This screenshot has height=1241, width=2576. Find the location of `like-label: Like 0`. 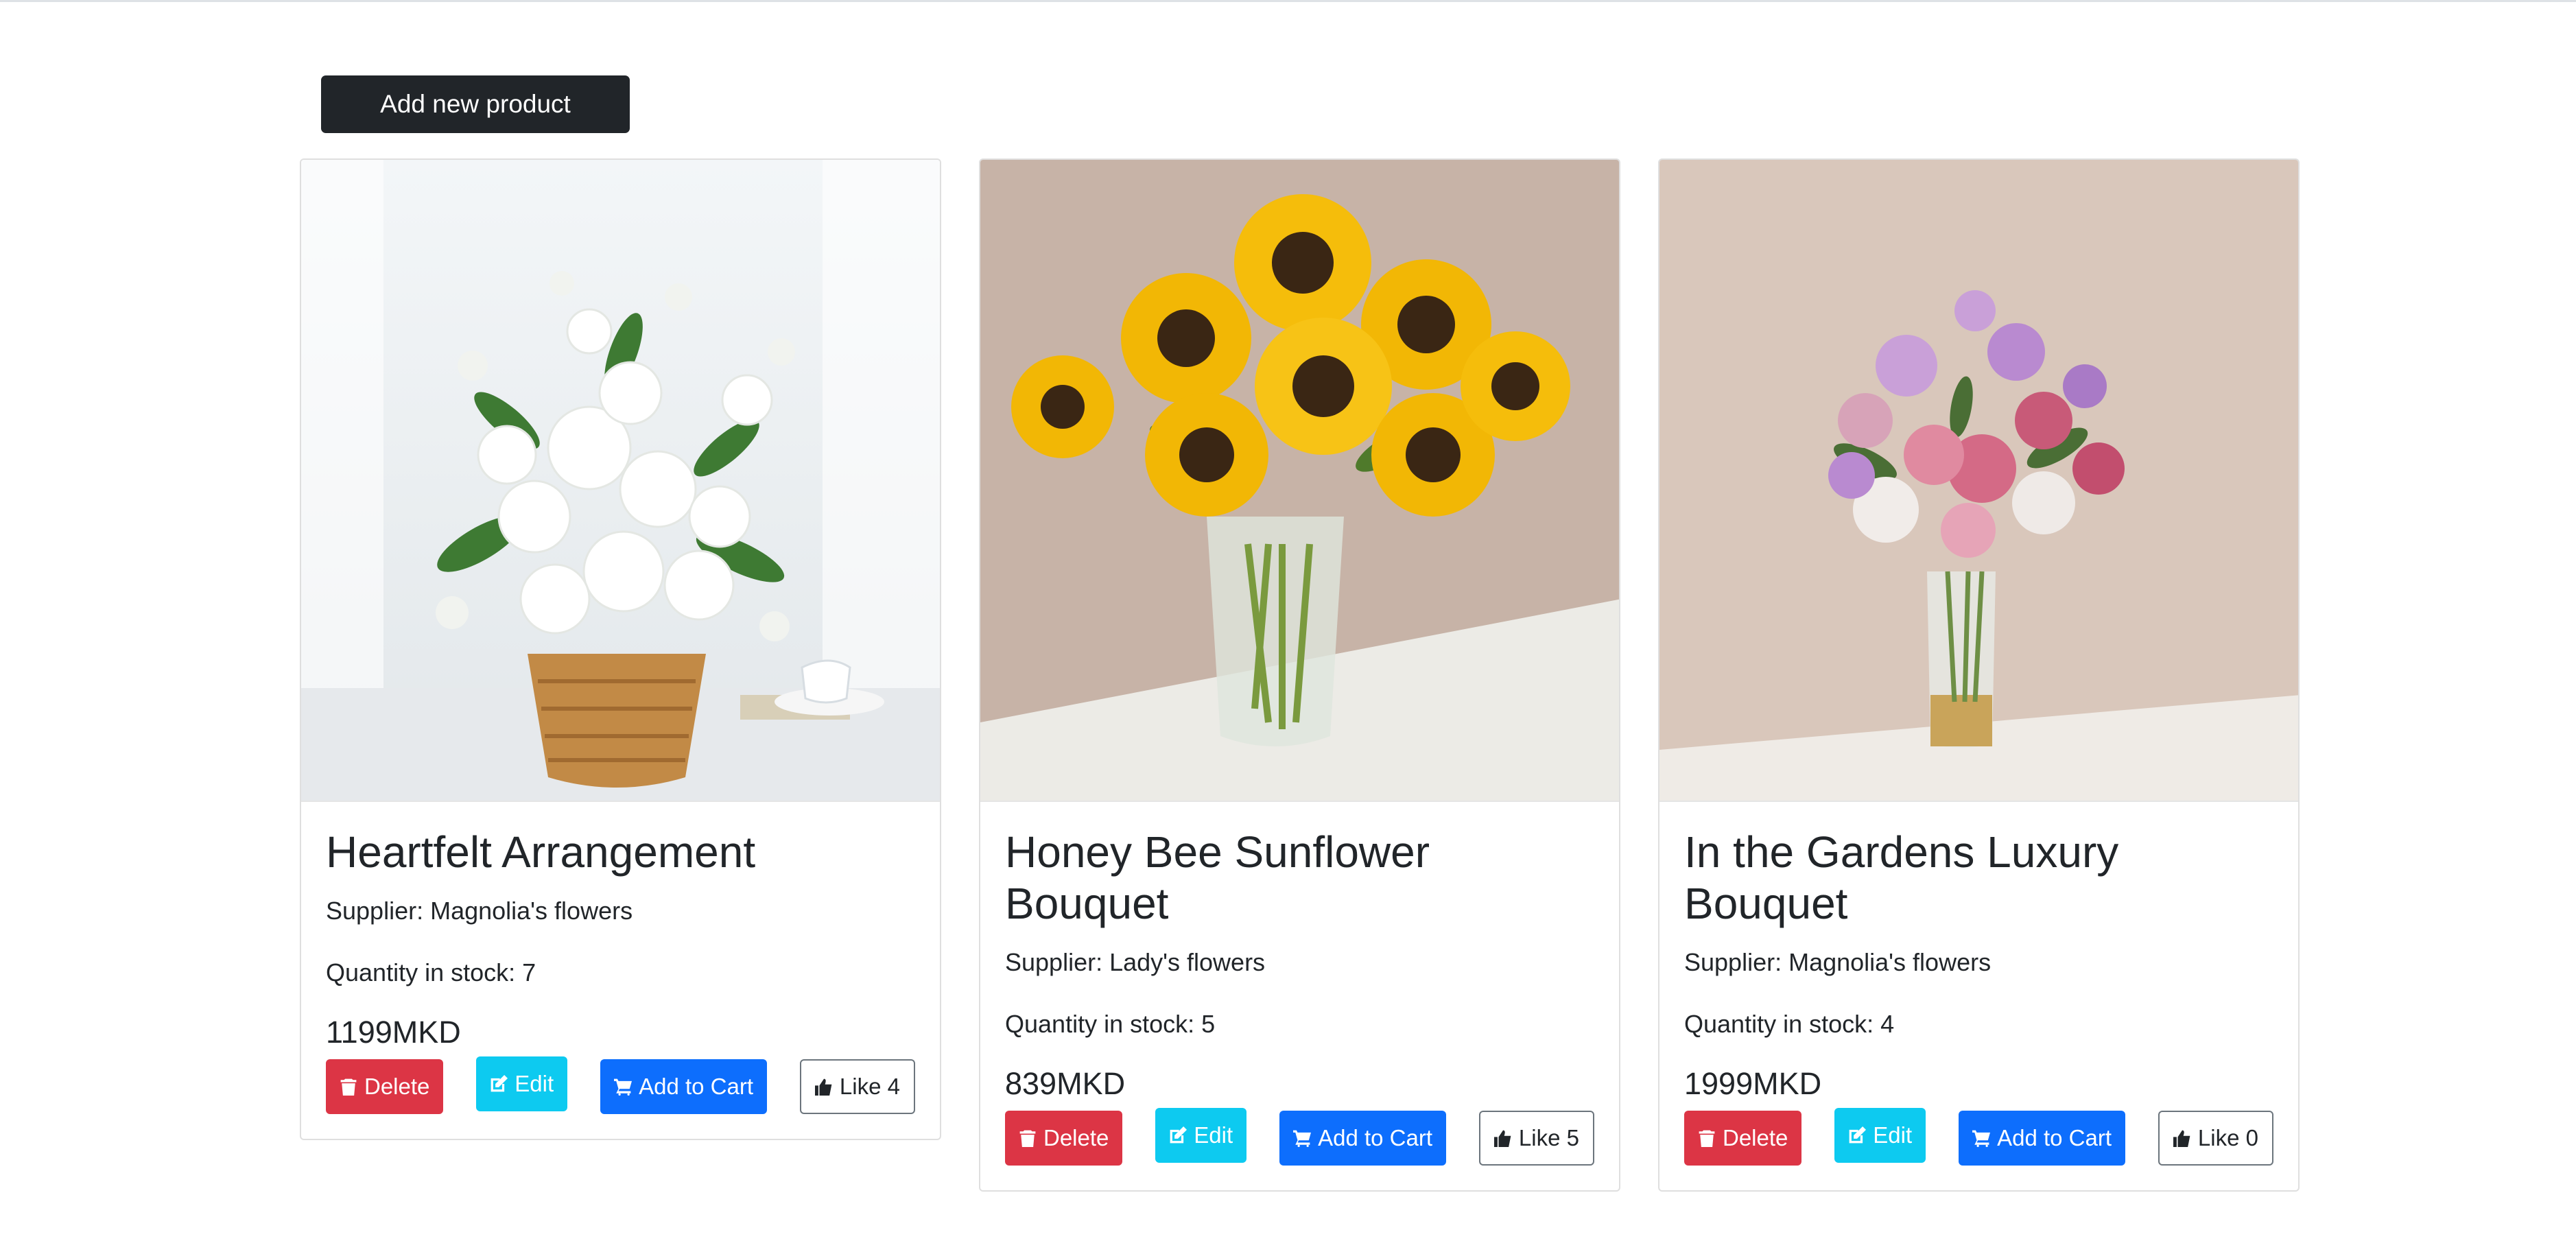

like-label: Like 0 is located at coordinates (2227, 1137).